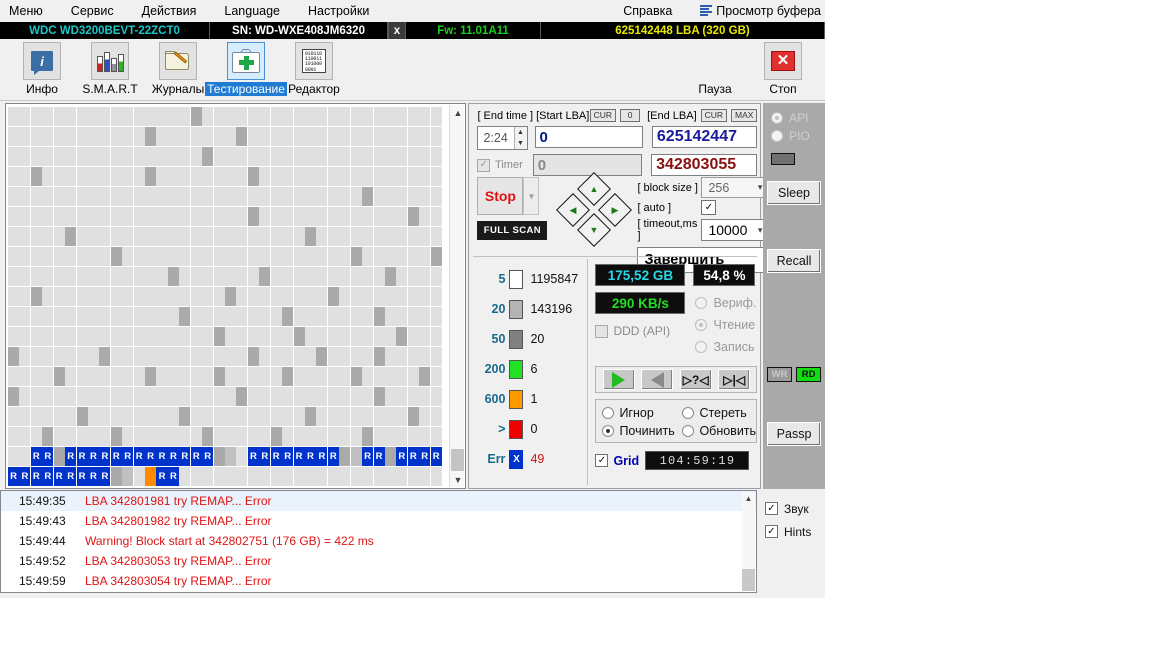 The height and width of the screenshot is (648, 1152). Describe the element at coordinates (650, 11) in the screenshot. I see `menu-item-help: Справка` at that location.